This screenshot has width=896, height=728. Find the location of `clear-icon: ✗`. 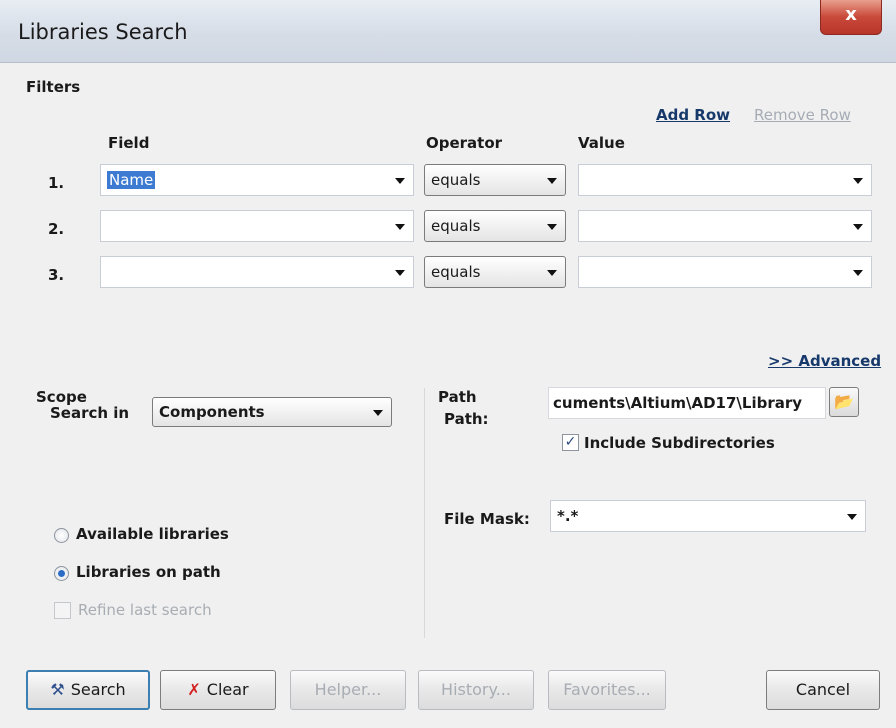

clear-icon: ✗ is located at coordinates (194, 689).